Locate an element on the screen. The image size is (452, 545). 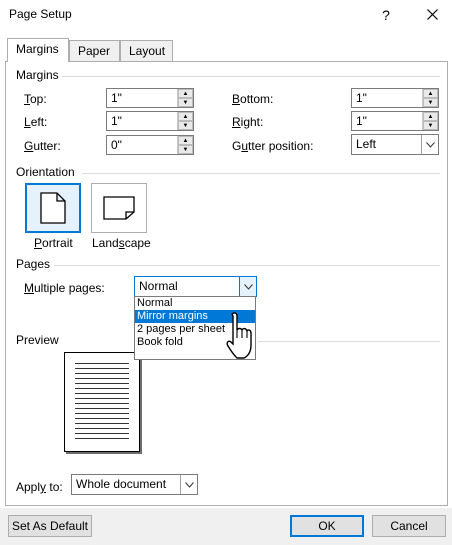
preview-divider is located at coordinates (349, 341).